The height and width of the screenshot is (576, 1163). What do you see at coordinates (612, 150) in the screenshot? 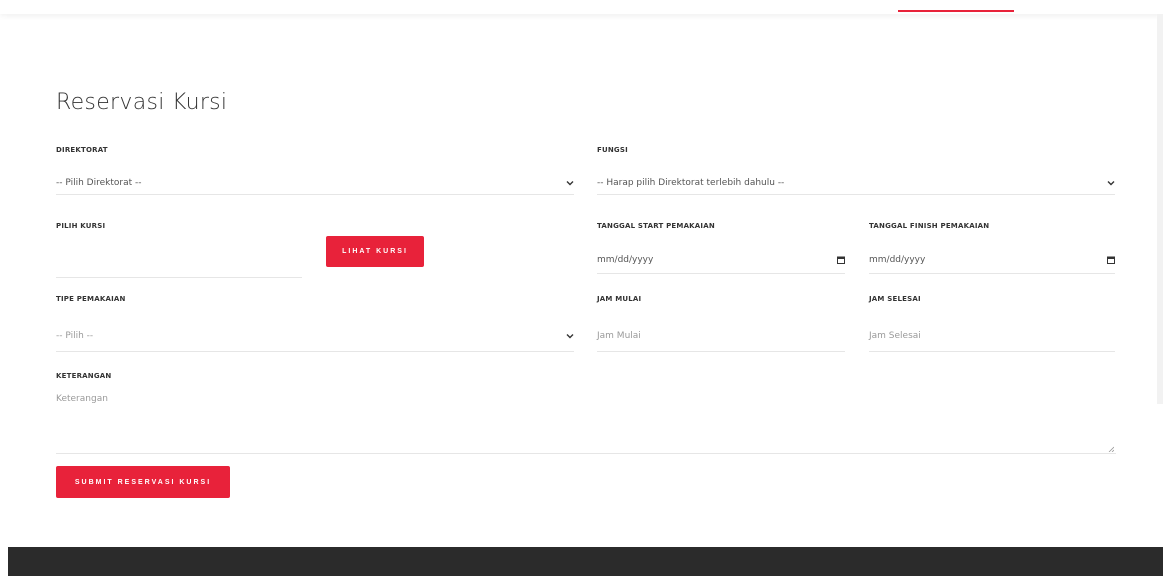
I see `fungsi-label: FUNGSI` at bounding box center [612, 150].